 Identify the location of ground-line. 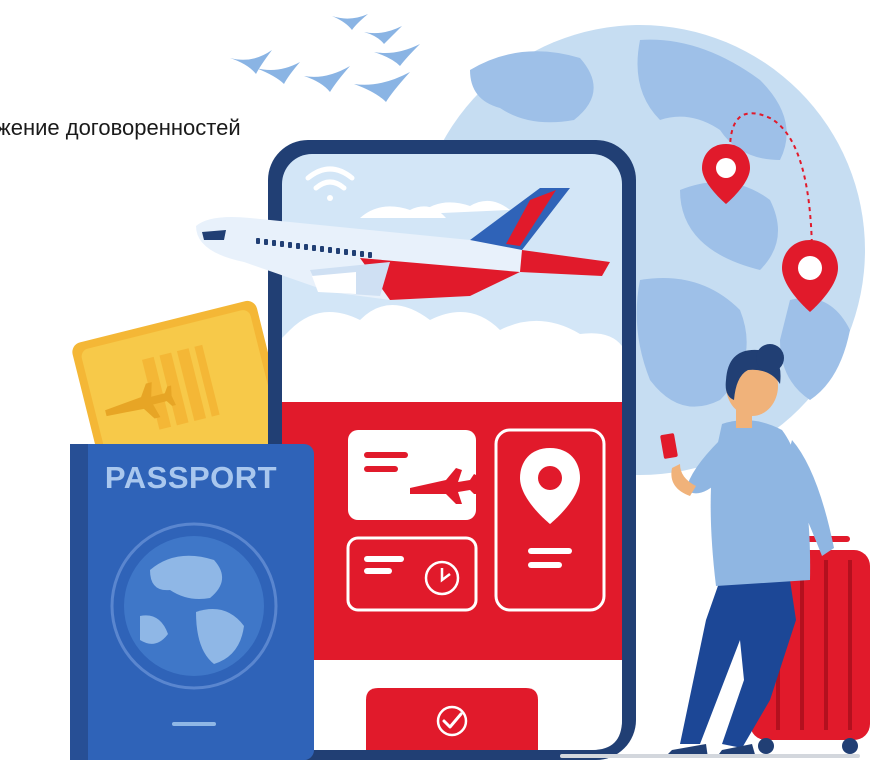
(710, 756).